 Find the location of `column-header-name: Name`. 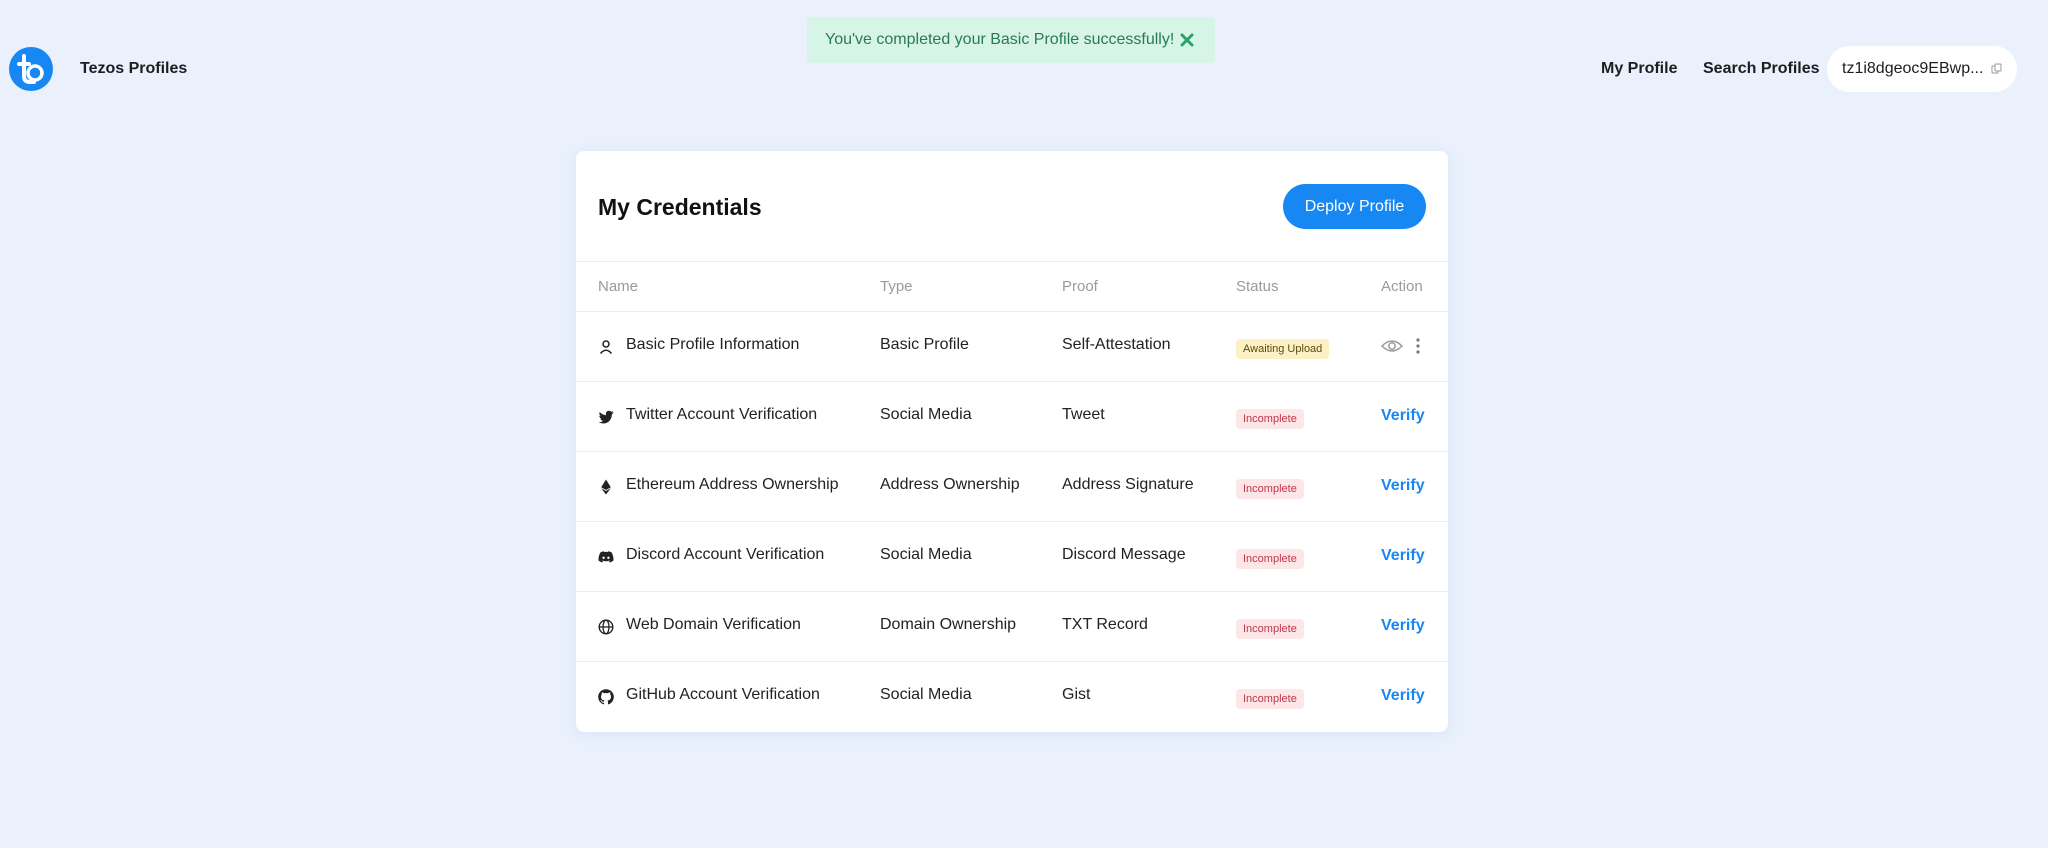

column-header-name: Name is located at coordinates (618, 286).